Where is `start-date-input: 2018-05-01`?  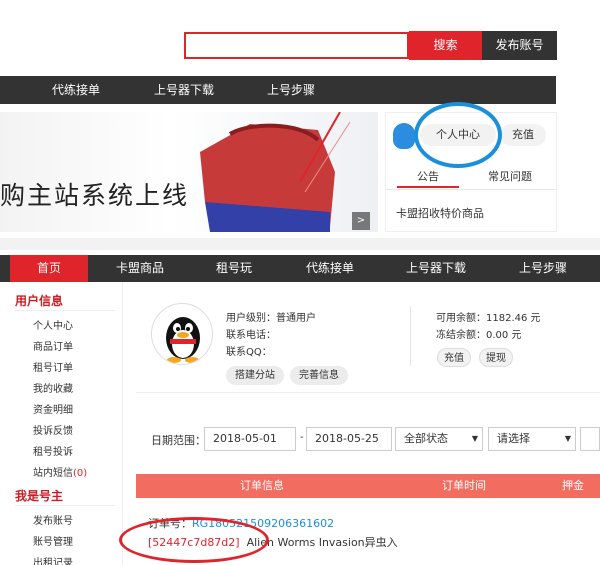 start-date-input: 2018-05-01 is located at coordinates (250, 439).